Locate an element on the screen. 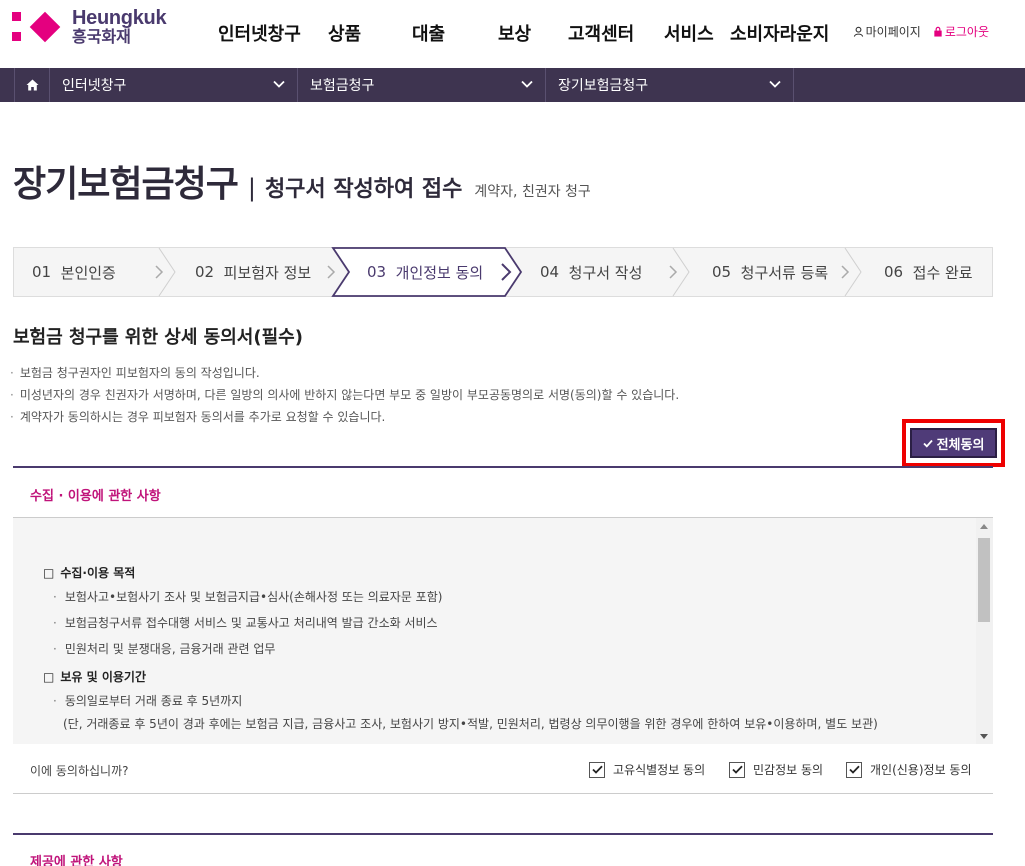 The width and height of the screenshot is (1025, 866). step-2: 02 피보험자 정보 is located at coordinates (253, 272).